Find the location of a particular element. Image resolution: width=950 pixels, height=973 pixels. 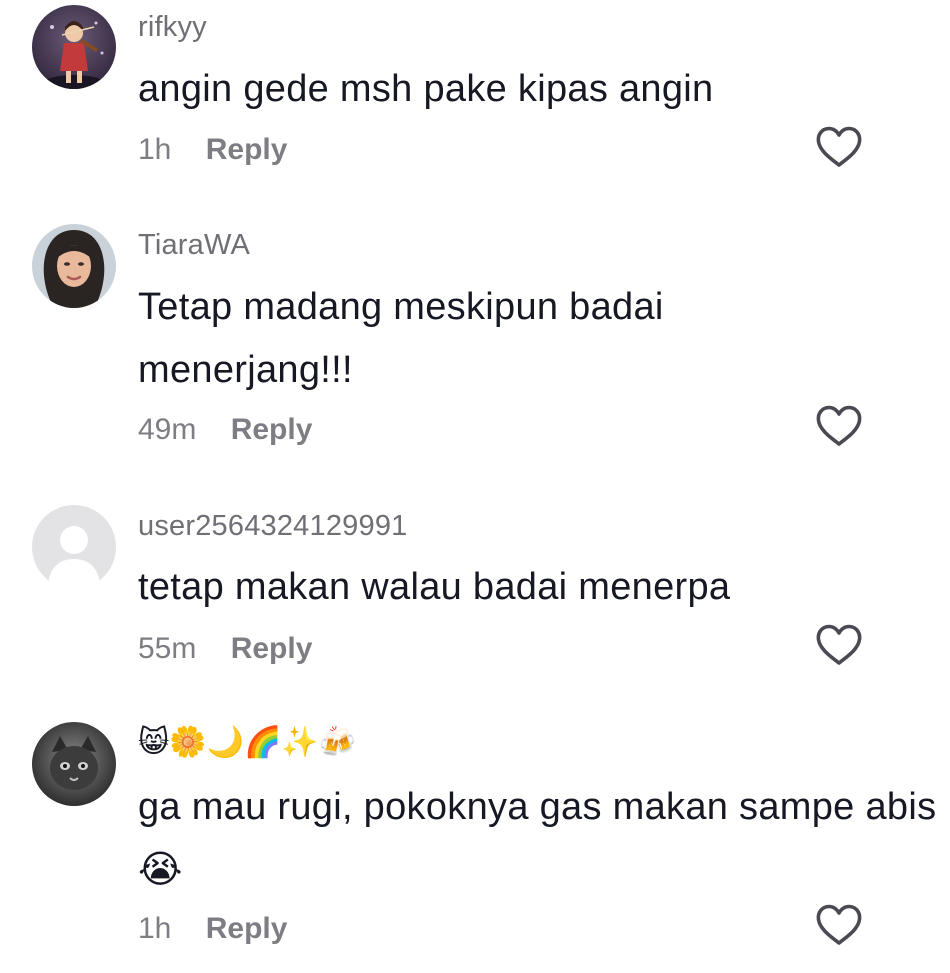

comment-meta: 55m Reply is located at coordinates (225, 649).